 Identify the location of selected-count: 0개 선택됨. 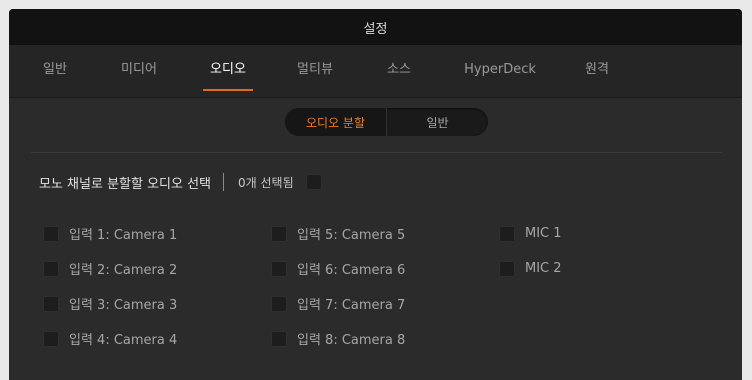
(266, 182).